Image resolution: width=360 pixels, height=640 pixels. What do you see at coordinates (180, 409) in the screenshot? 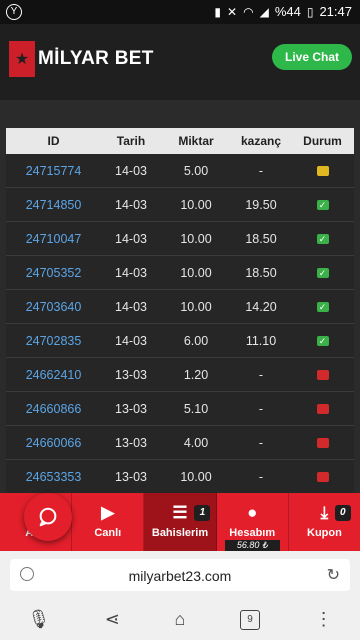
I see `table-row: 24660866 13-03 5.10 -` at bounding box center [180, 409].